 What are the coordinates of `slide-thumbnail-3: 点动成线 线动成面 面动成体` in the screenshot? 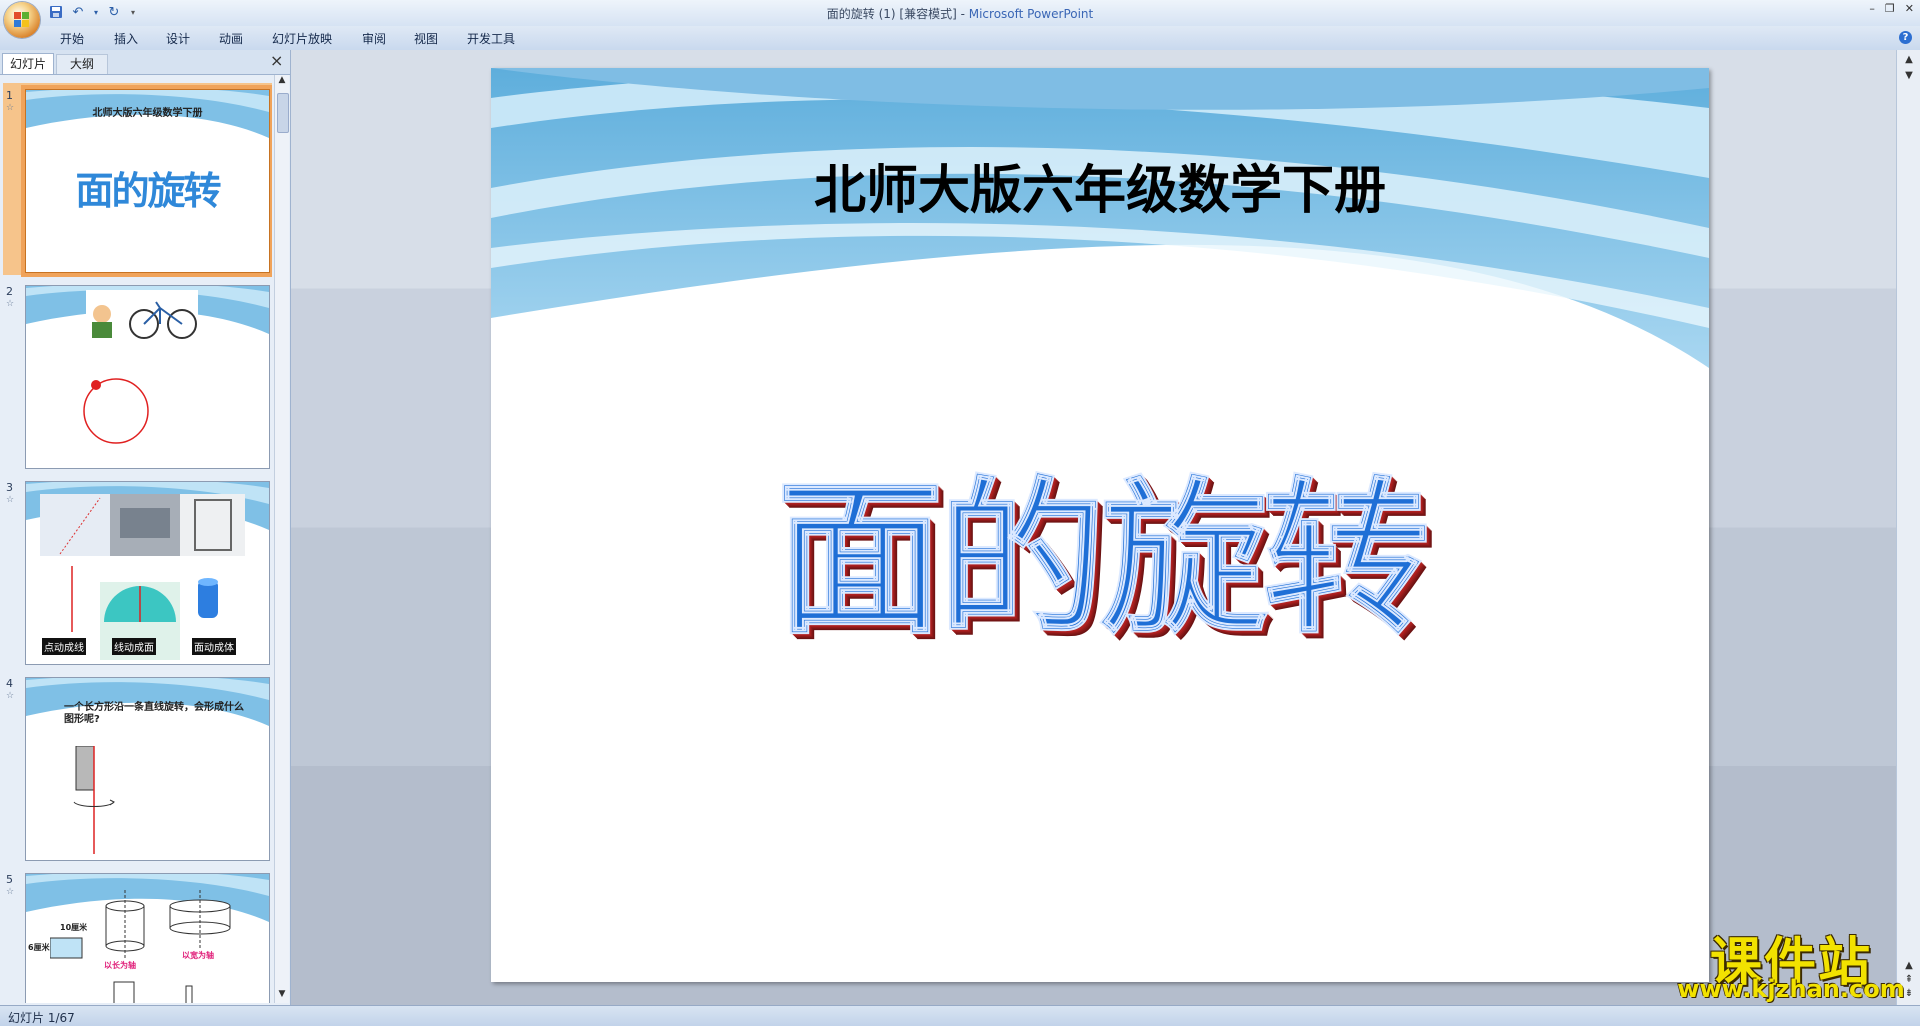 It's located at (147, 573).